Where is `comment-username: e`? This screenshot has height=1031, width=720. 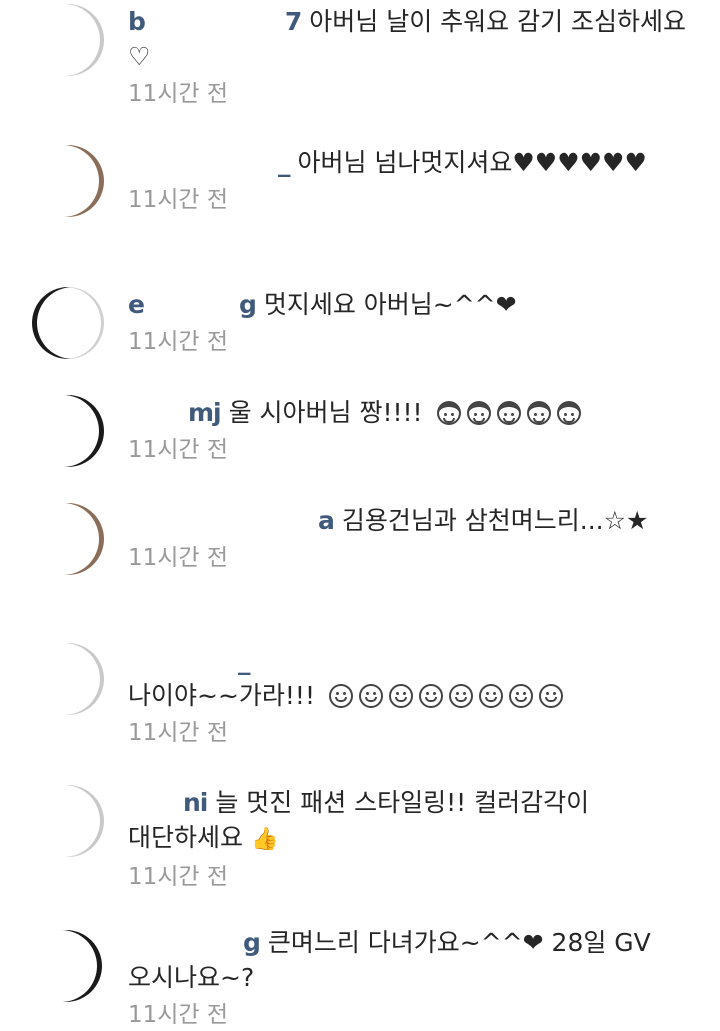
comment-username: e is located at coordinates (136, 304).